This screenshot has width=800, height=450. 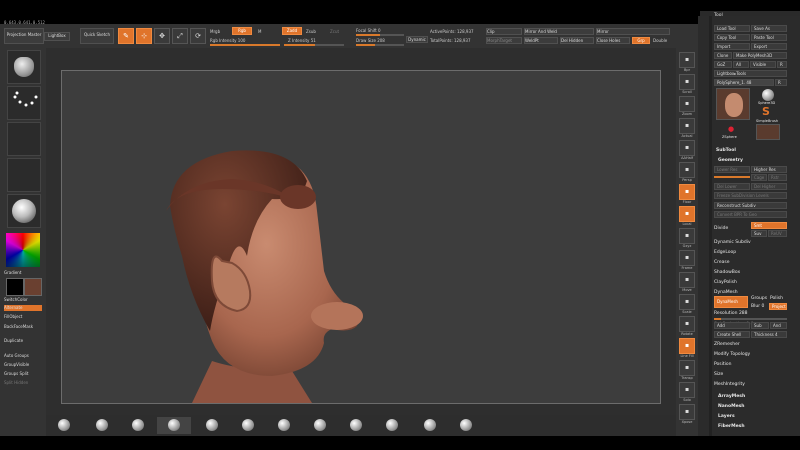 I want to click on shelf-scale-button: ▪, so click(x=687, y=302).